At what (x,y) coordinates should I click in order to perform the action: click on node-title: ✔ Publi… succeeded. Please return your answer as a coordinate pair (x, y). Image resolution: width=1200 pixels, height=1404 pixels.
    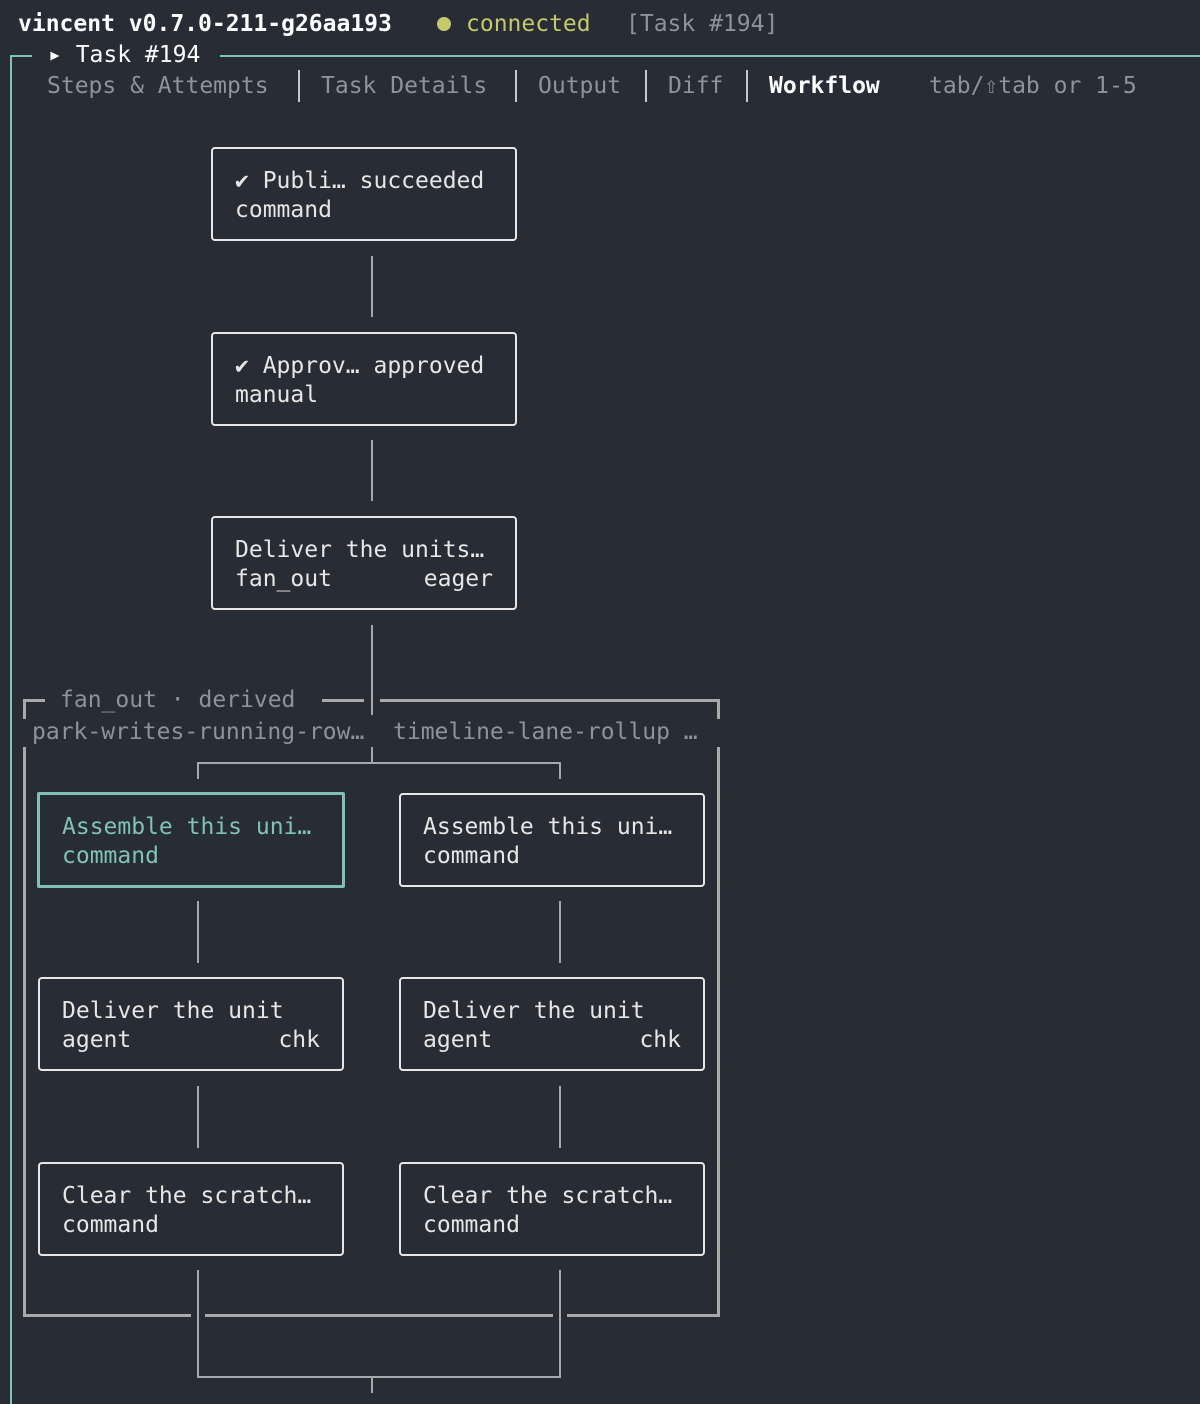
    Looking at the image, I should click on (360, 181).